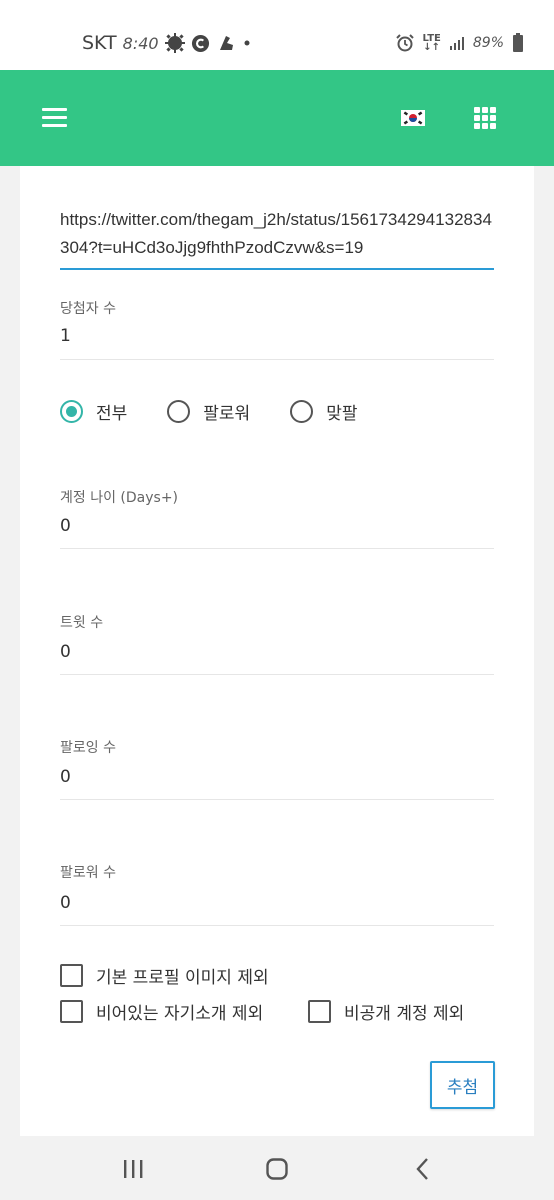  What do you see at coordinates (93, 411) in the screenshot?
I see `radio-all: 전부` at bounding box center [93, 411].